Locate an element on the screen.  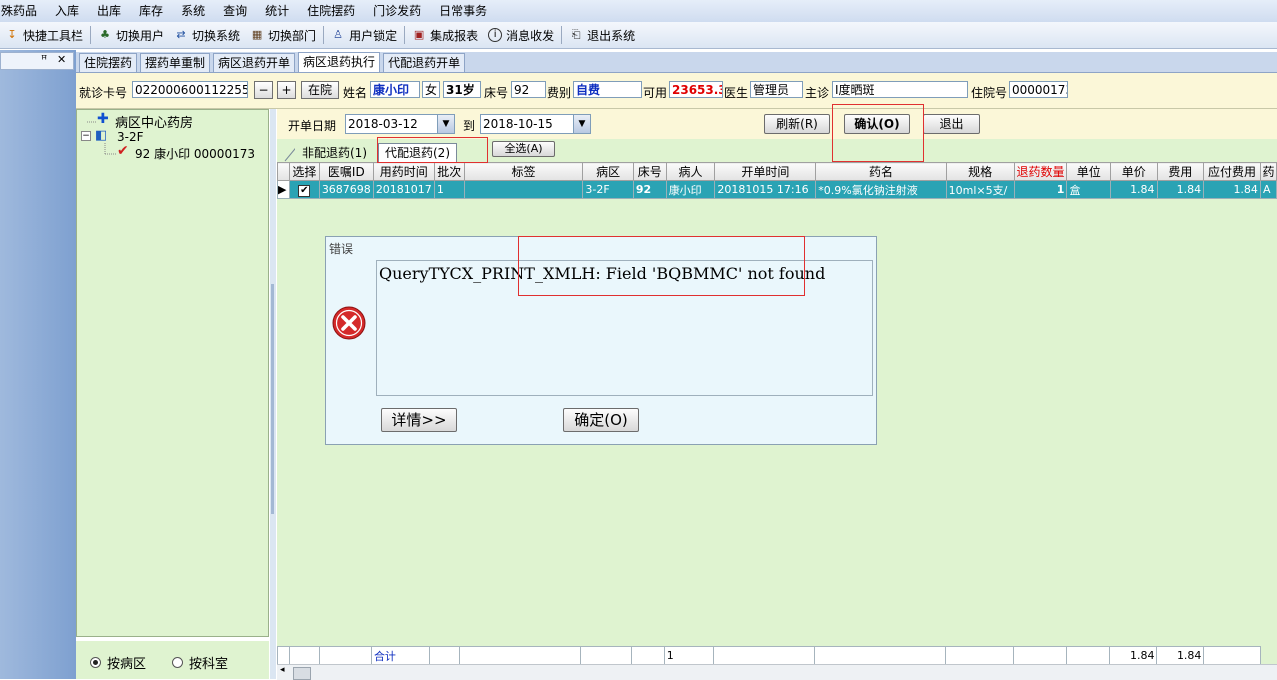
add-icon: ✚ is located at coordinates (103, 119).